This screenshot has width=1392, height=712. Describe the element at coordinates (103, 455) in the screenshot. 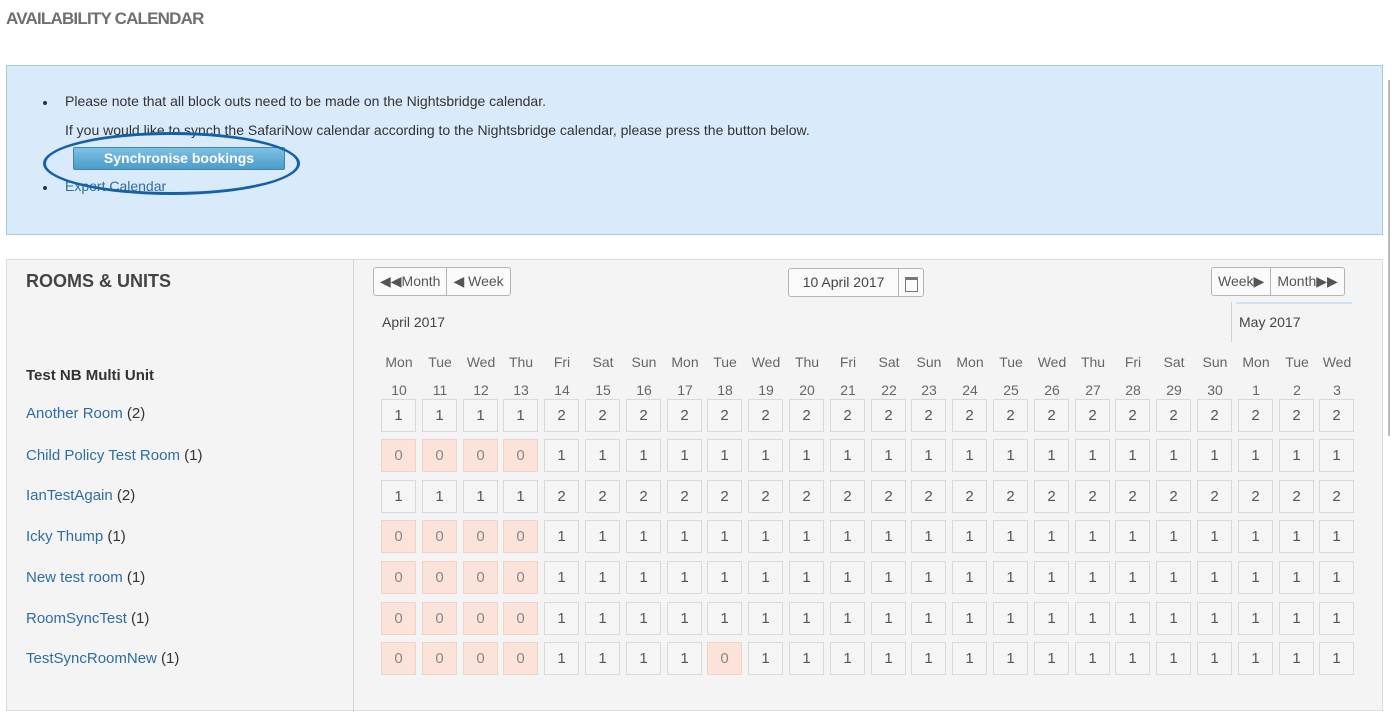

I see `room-link: Child Policy Test Room` at that location.